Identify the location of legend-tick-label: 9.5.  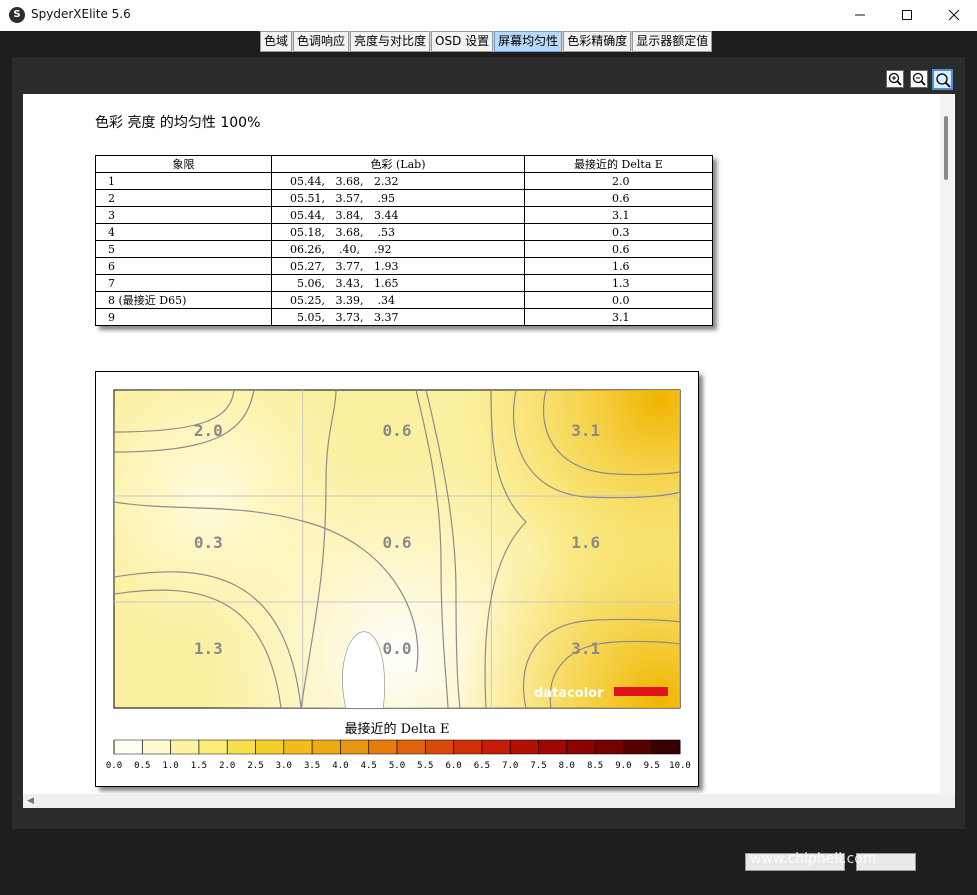
(652, 766).